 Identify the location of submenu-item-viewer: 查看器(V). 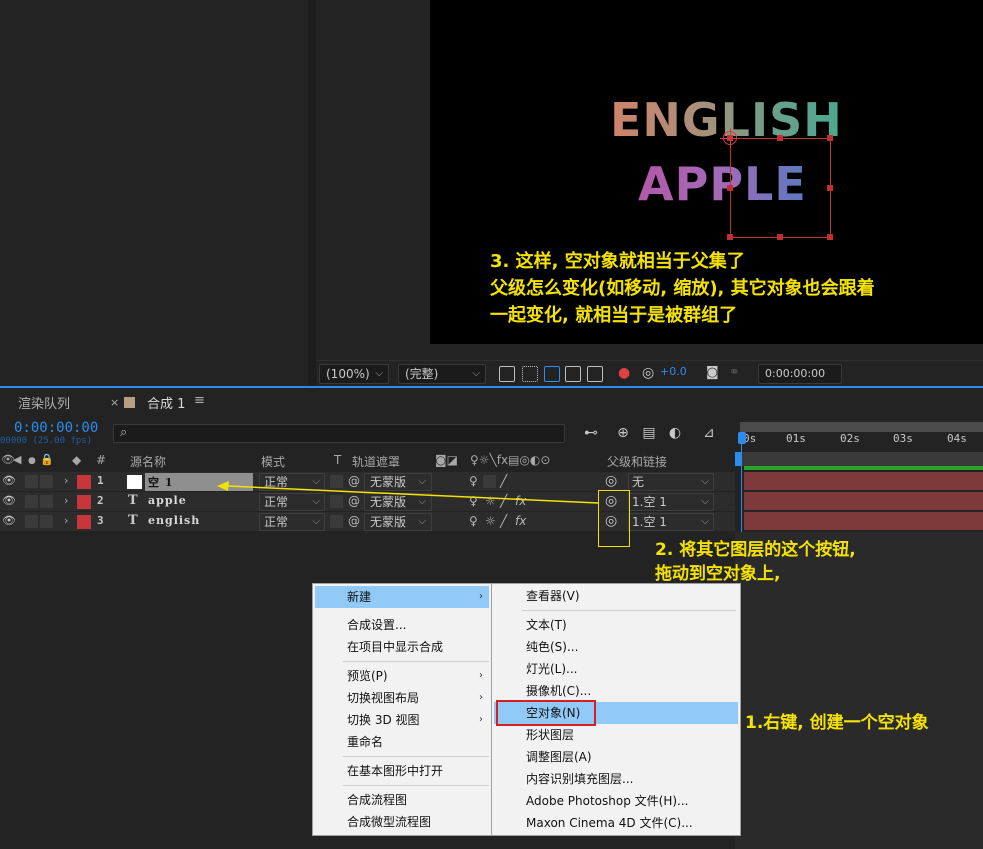
(616, 596).